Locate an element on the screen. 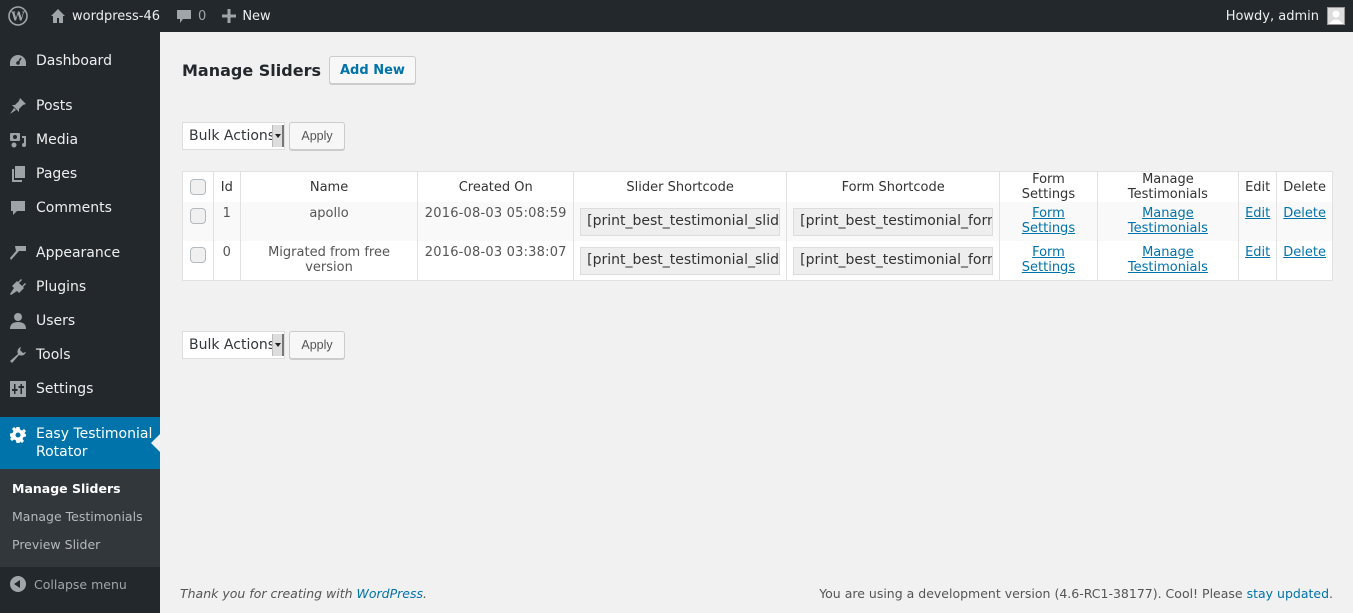  cell-form-shortcode: [print_best_testimonial_form id="1"] is located at coordinates (893, 221).